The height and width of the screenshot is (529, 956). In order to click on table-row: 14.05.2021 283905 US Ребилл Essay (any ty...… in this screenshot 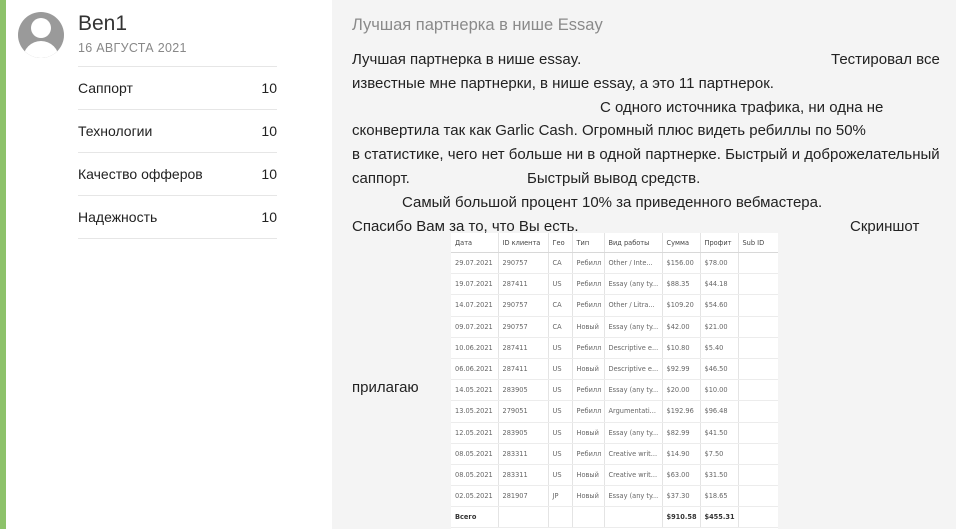, I will do `click(614, 390)`.